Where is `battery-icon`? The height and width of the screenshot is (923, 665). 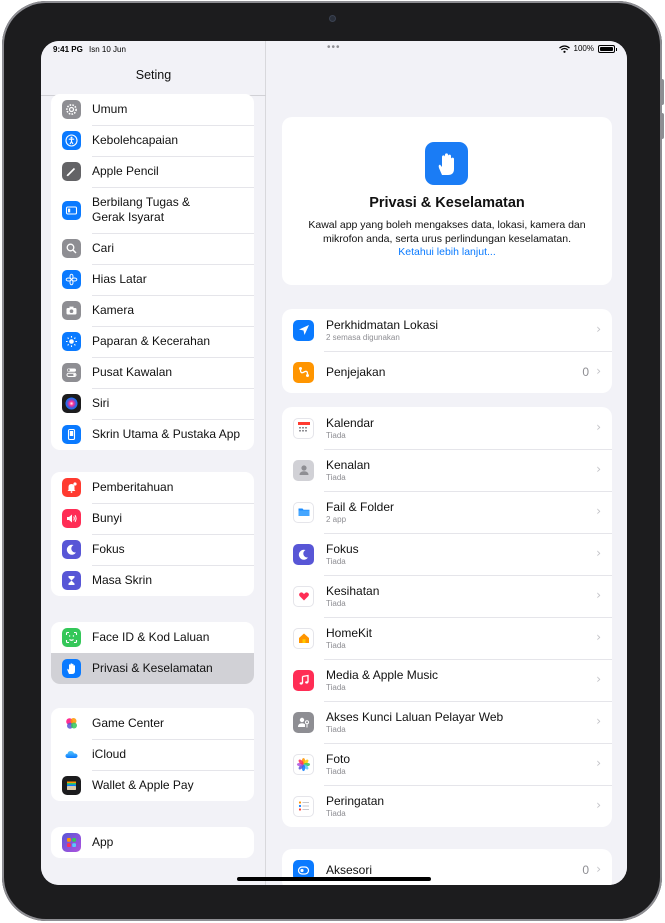
battery-icon is located at coordinates (607, 48).